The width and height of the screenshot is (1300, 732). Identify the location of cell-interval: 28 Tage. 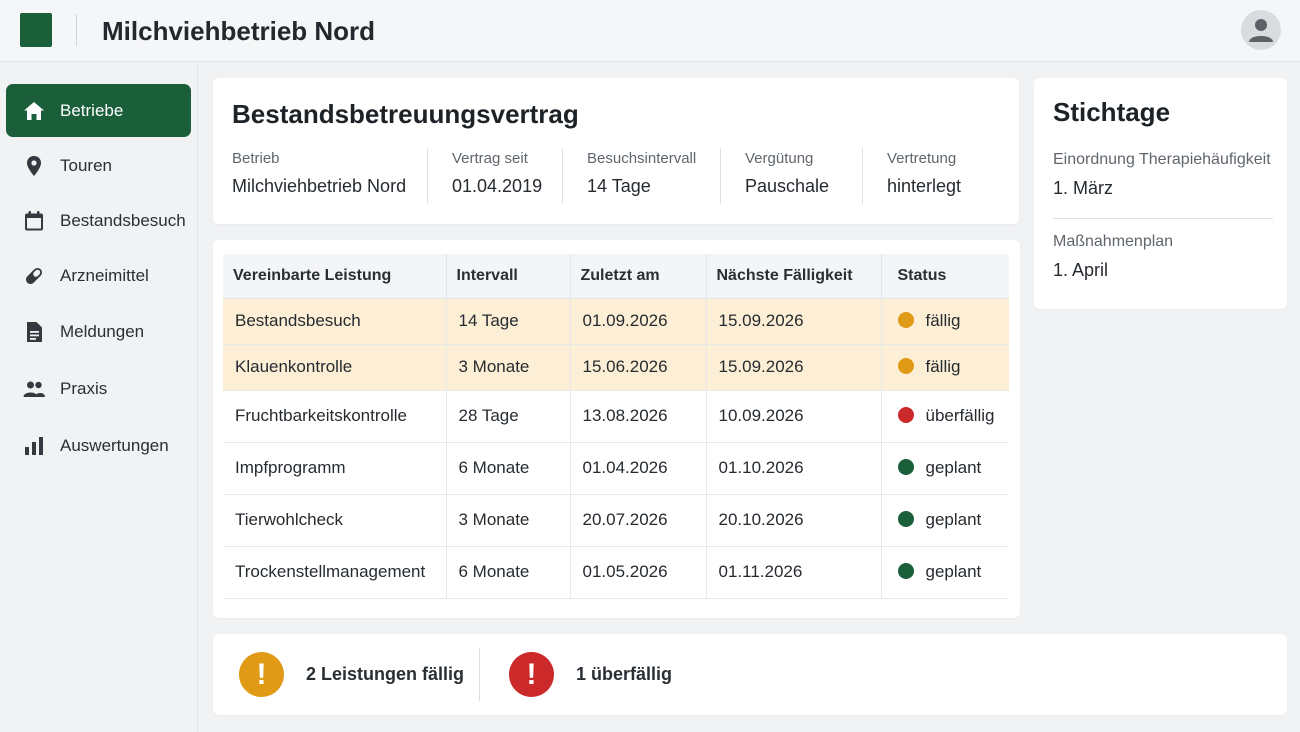
(508, 416).